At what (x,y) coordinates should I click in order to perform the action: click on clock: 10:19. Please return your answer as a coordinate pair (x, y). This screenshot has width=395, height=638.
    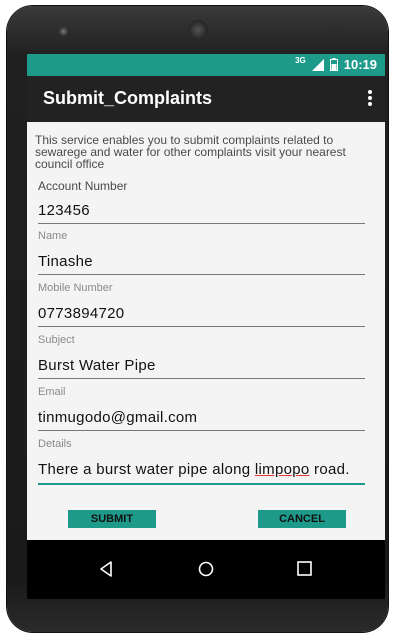
    Looking at the image, I should click on (360, 64).